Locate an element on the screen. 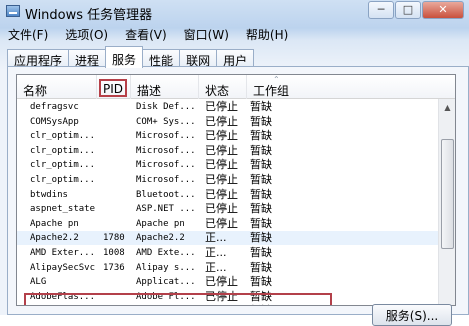  service-name-cell: defragsvc is located at coordinates (54, 107).